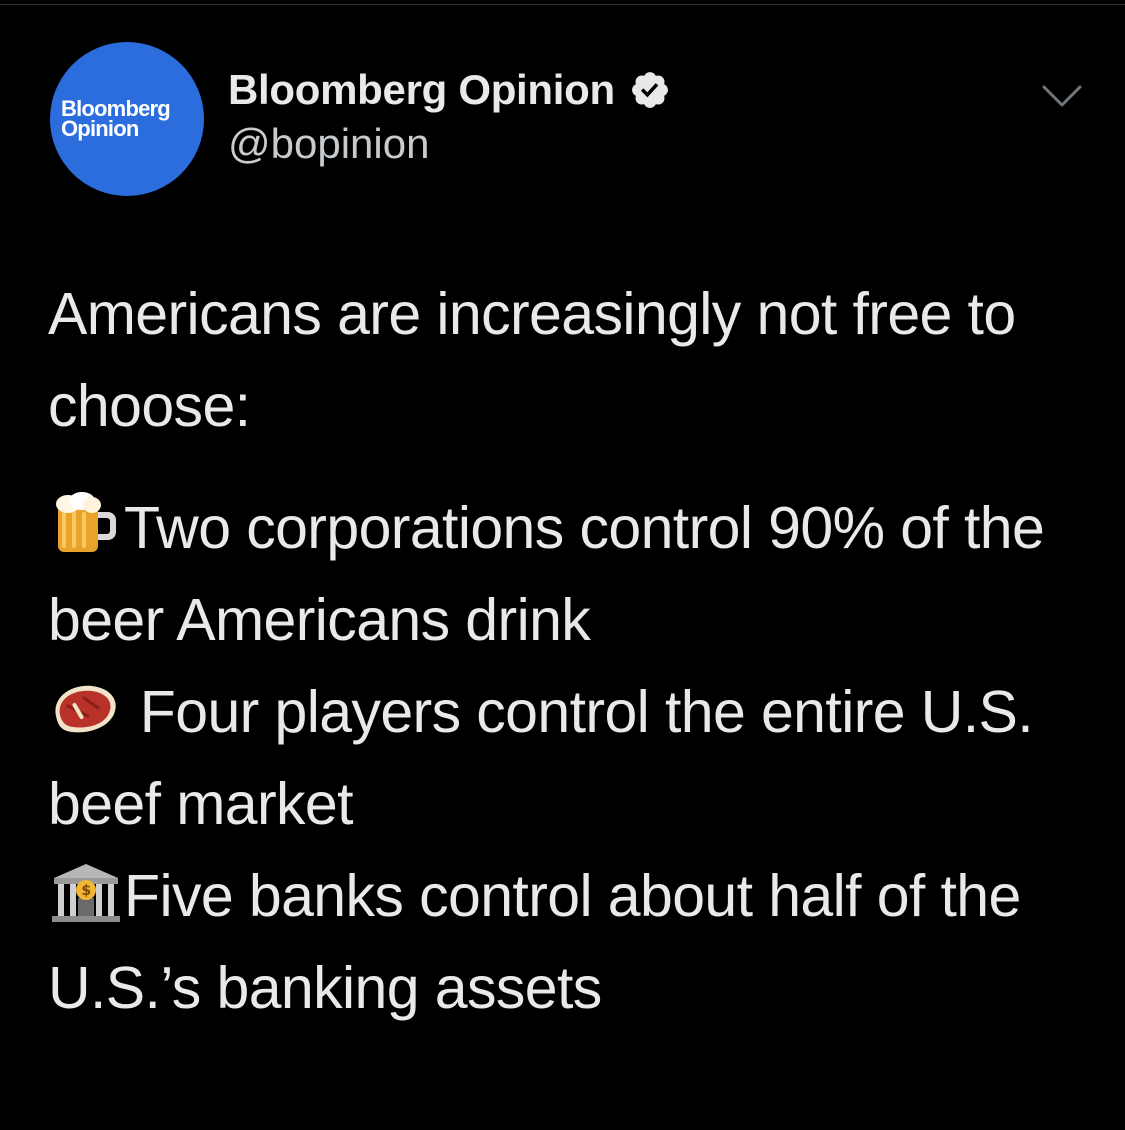 Image resolution: width=1125 pixels, height=1130 pixels. Describe the element at coordinates (649, 90) in the screenshot. I see `verified-badge-icon` at that location.